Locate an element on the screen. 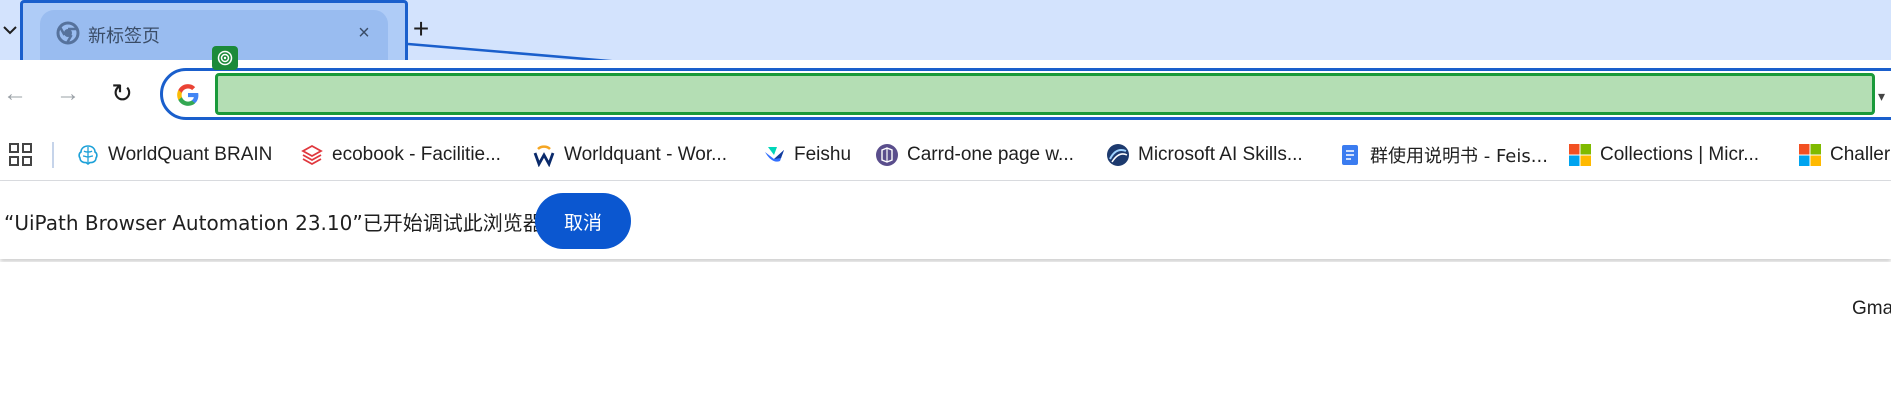 Image resolution: width=1891 pixels, height=417 pixels. forward-button: → is located at coordinates (68, 94).